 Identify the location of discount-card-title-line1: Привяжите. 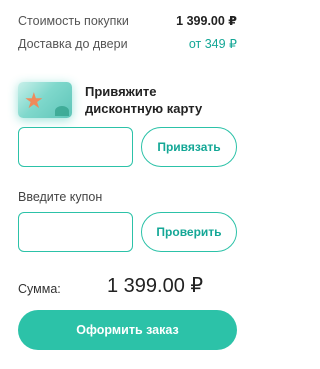
(121, 91).